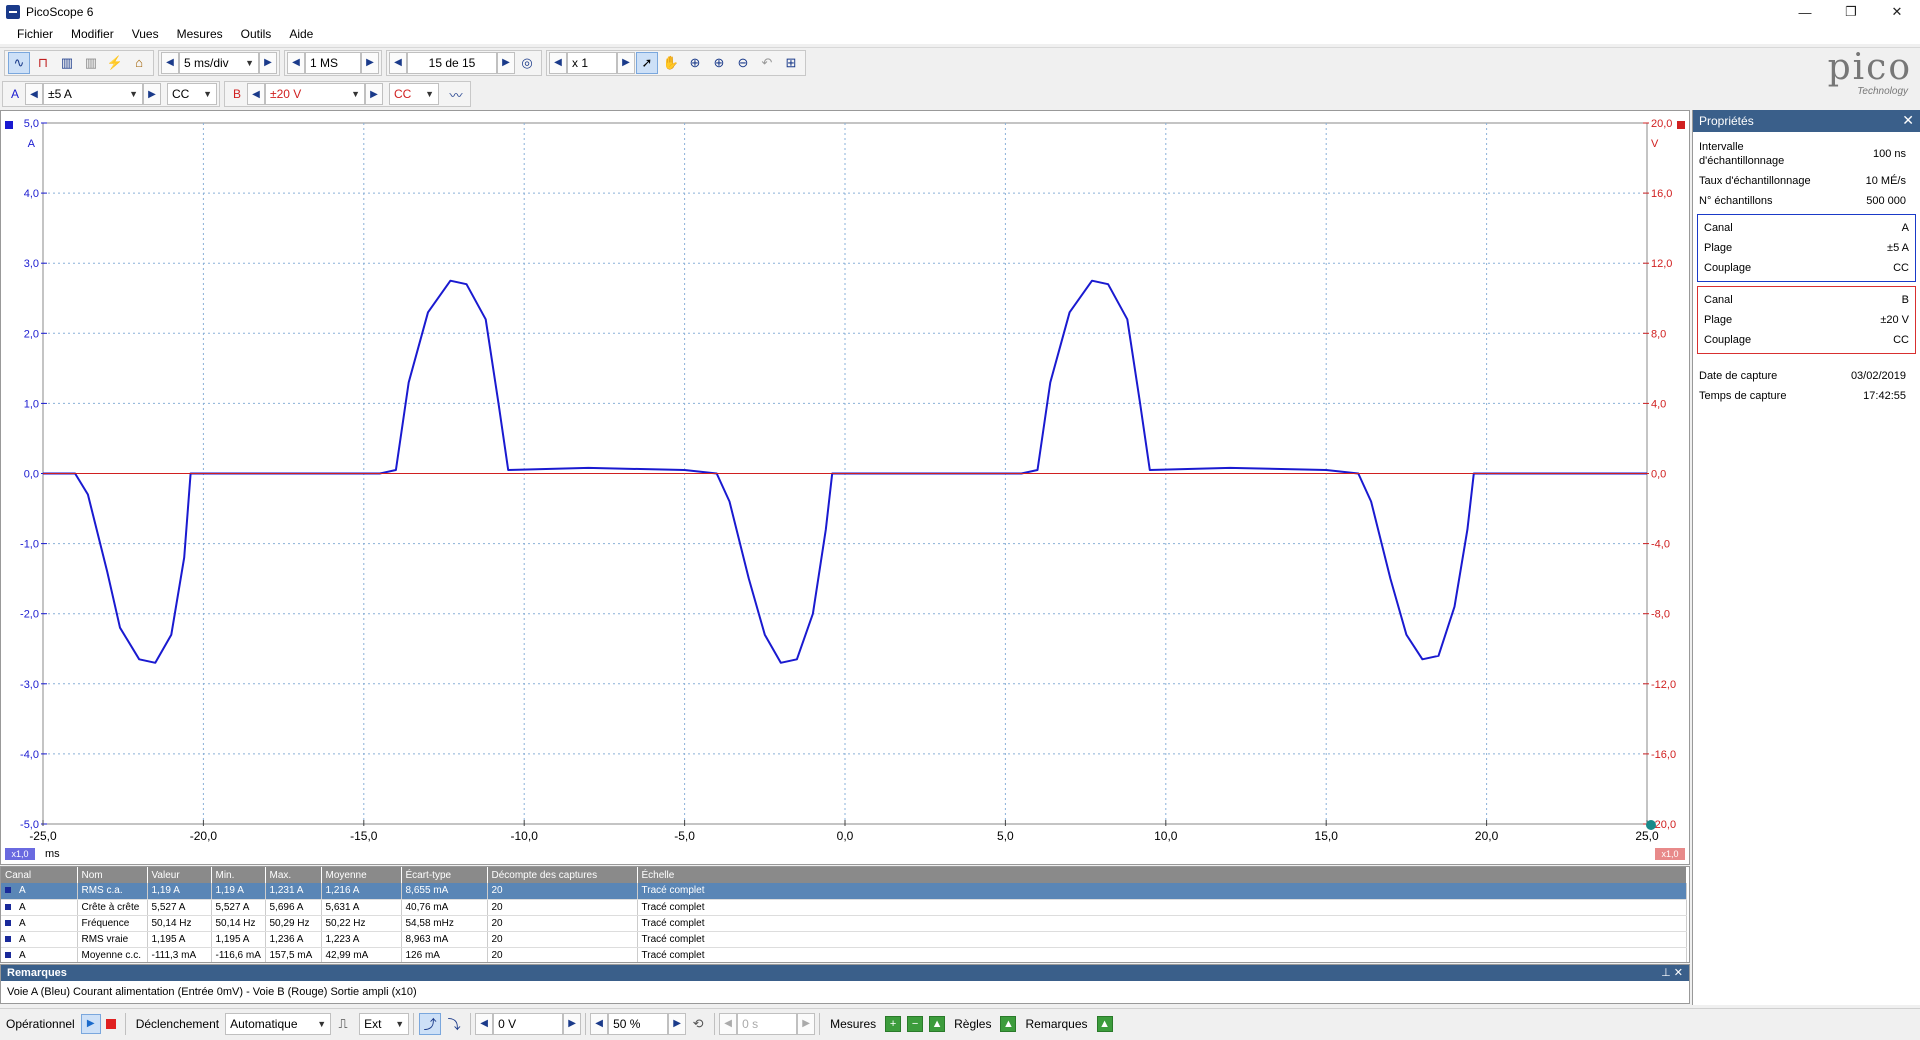  Describe the element at coordinates (256, 34) in the screenshot. I see `menu-outils: Outils` at that location.